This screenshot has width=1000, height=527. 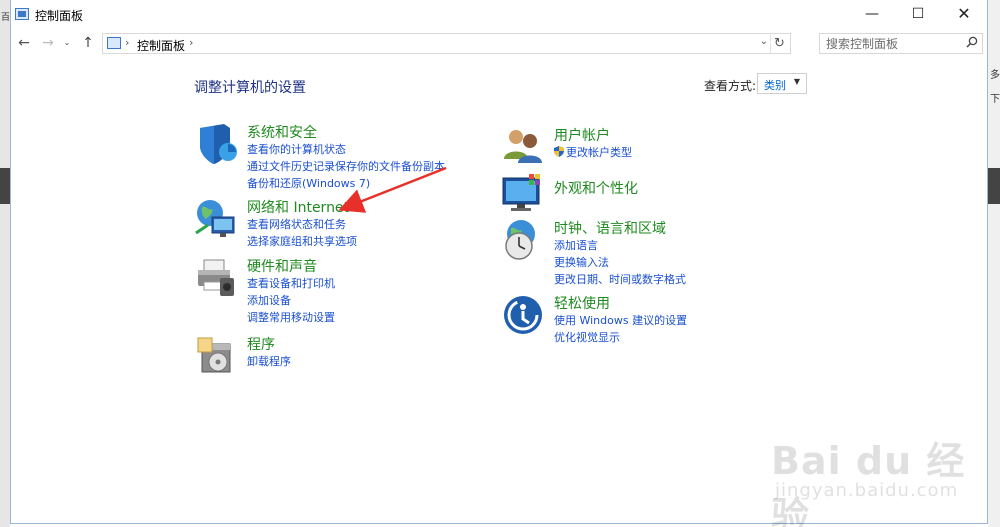 What do you see at coordinates (994, 186) in the screenshot?
I see `background-dark-strip-right` at bounding box center [994, 186].